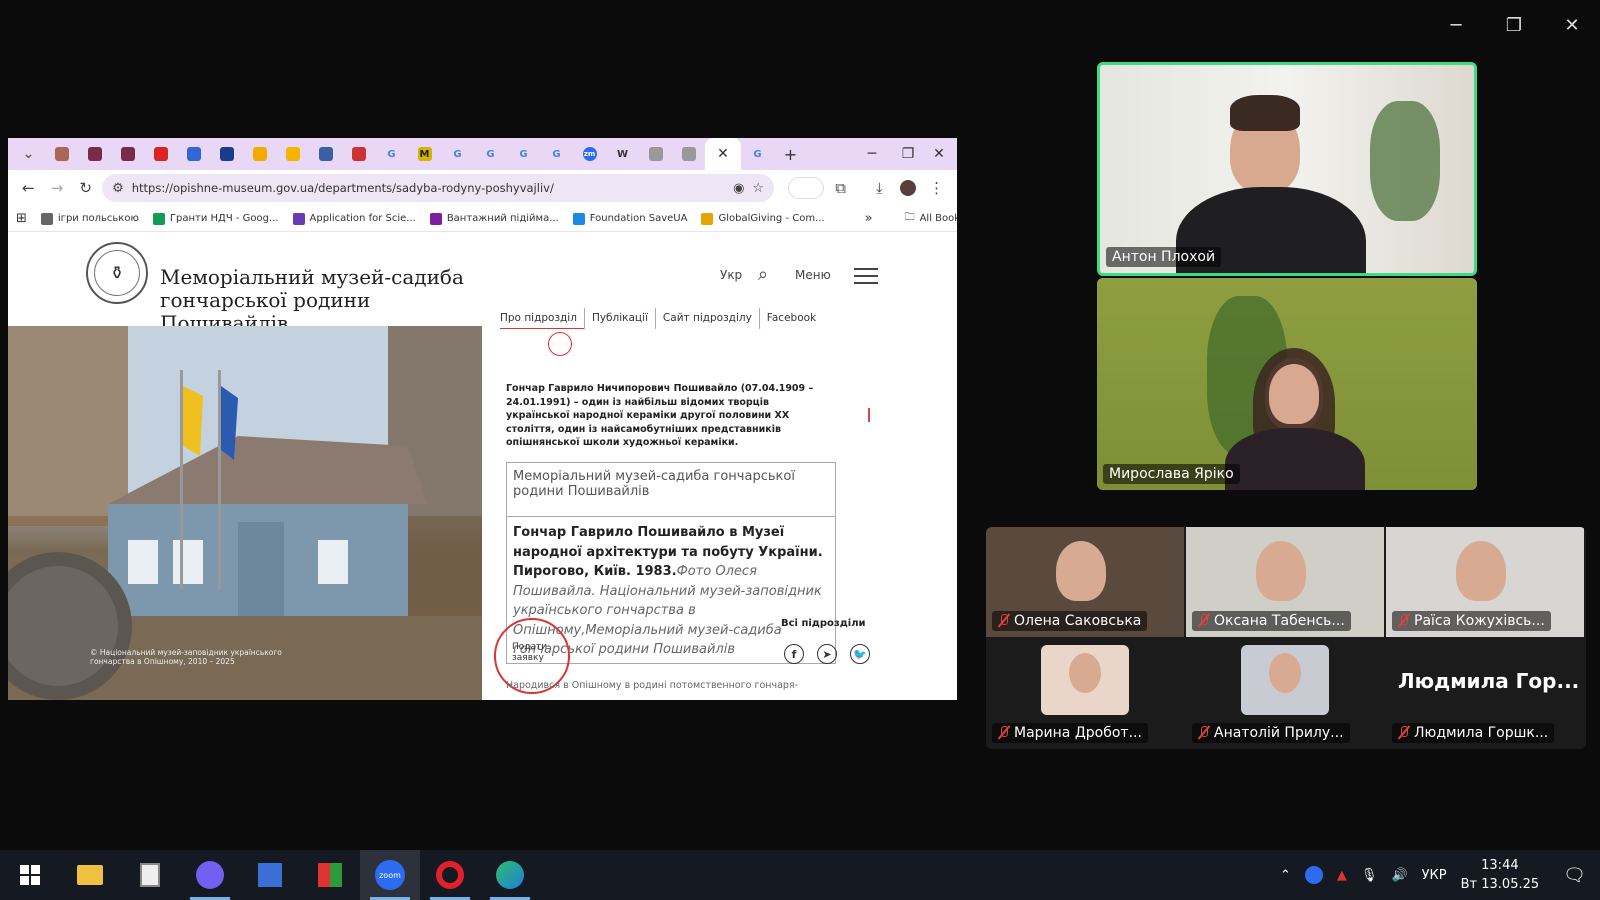 The width and height of the screenshot is (1600, 900). What do you see at coordinates (827, 654) in the screenshot?
I see `telegram-icon: ➤` at bounding box center [827, 654].